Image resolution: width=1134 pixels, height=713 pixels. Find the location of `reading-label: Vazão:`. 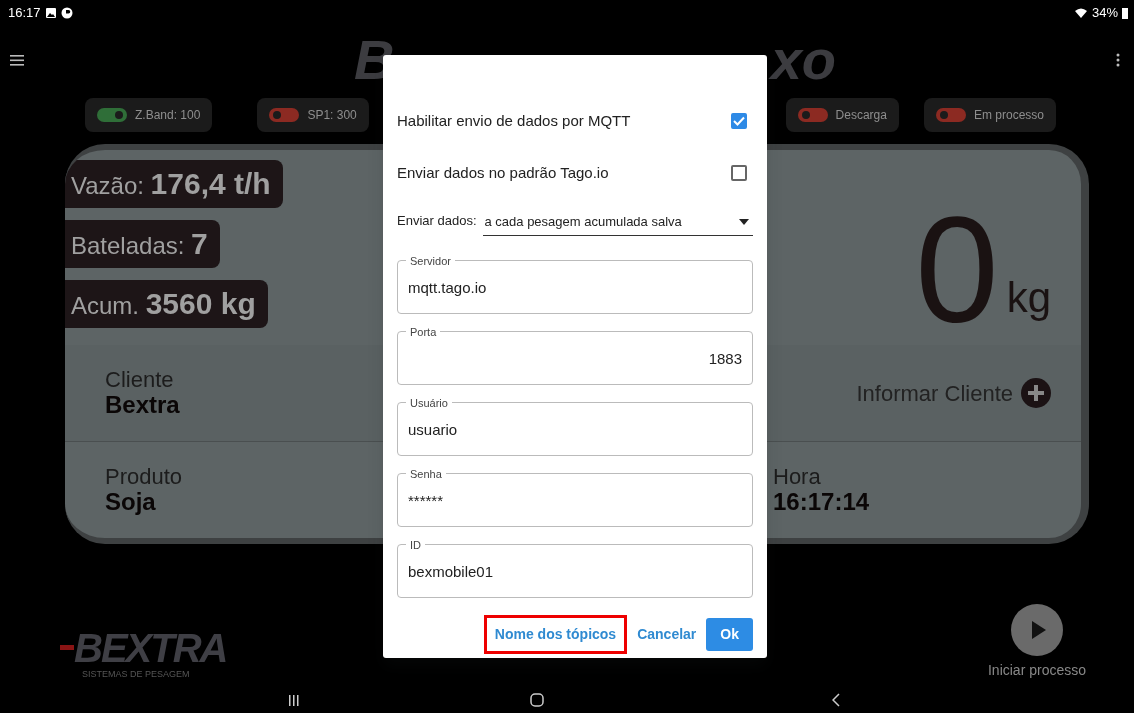

reading-label: Vazão: is located at coordinates (107, 185).